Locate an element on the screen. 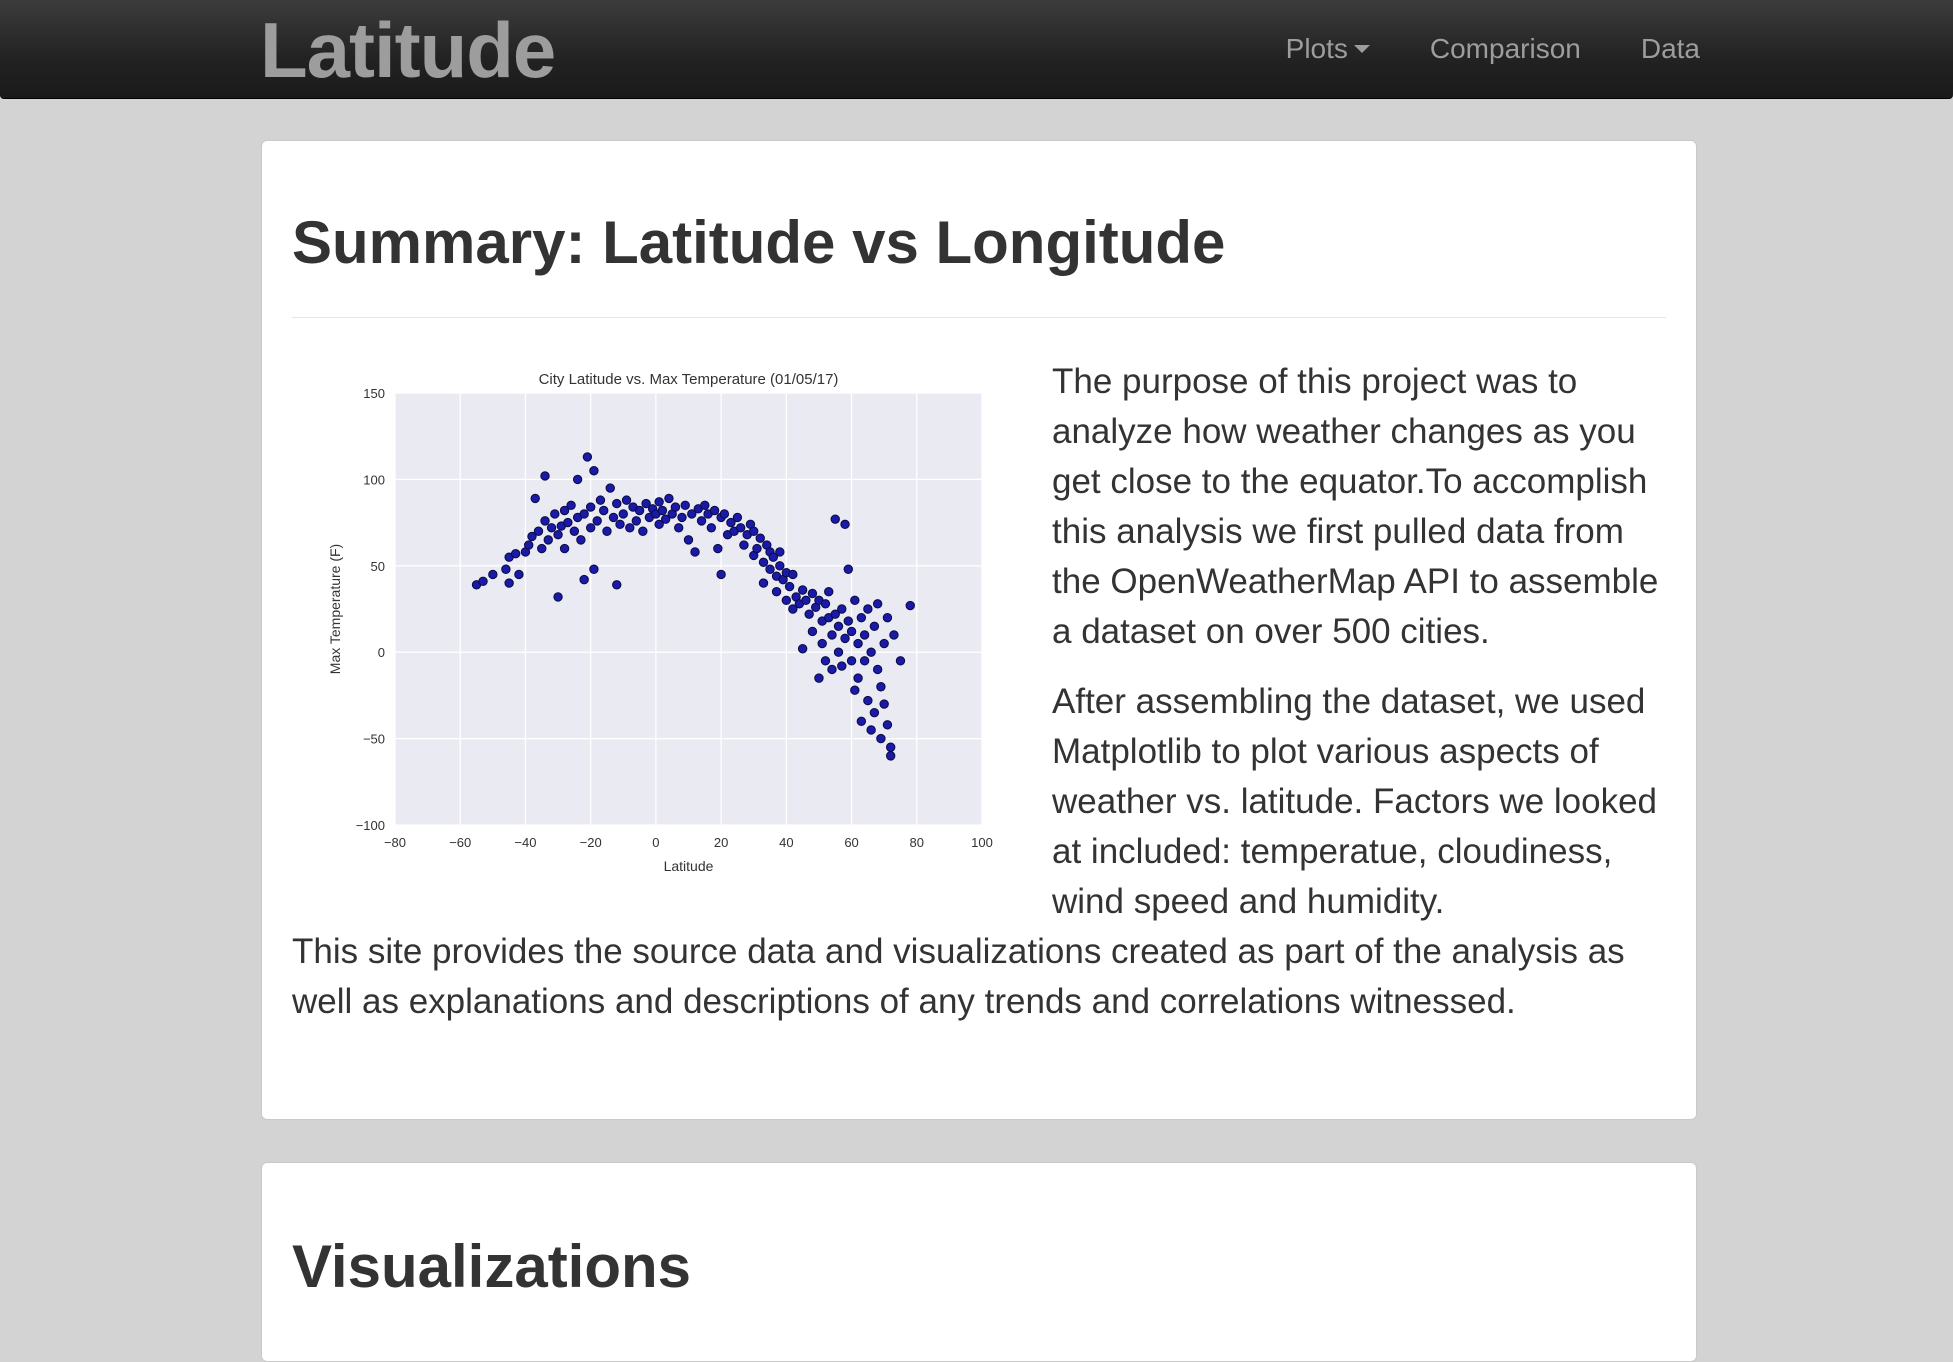  nav-item-plots-label: Plots is located at coordinates (1316, 48).